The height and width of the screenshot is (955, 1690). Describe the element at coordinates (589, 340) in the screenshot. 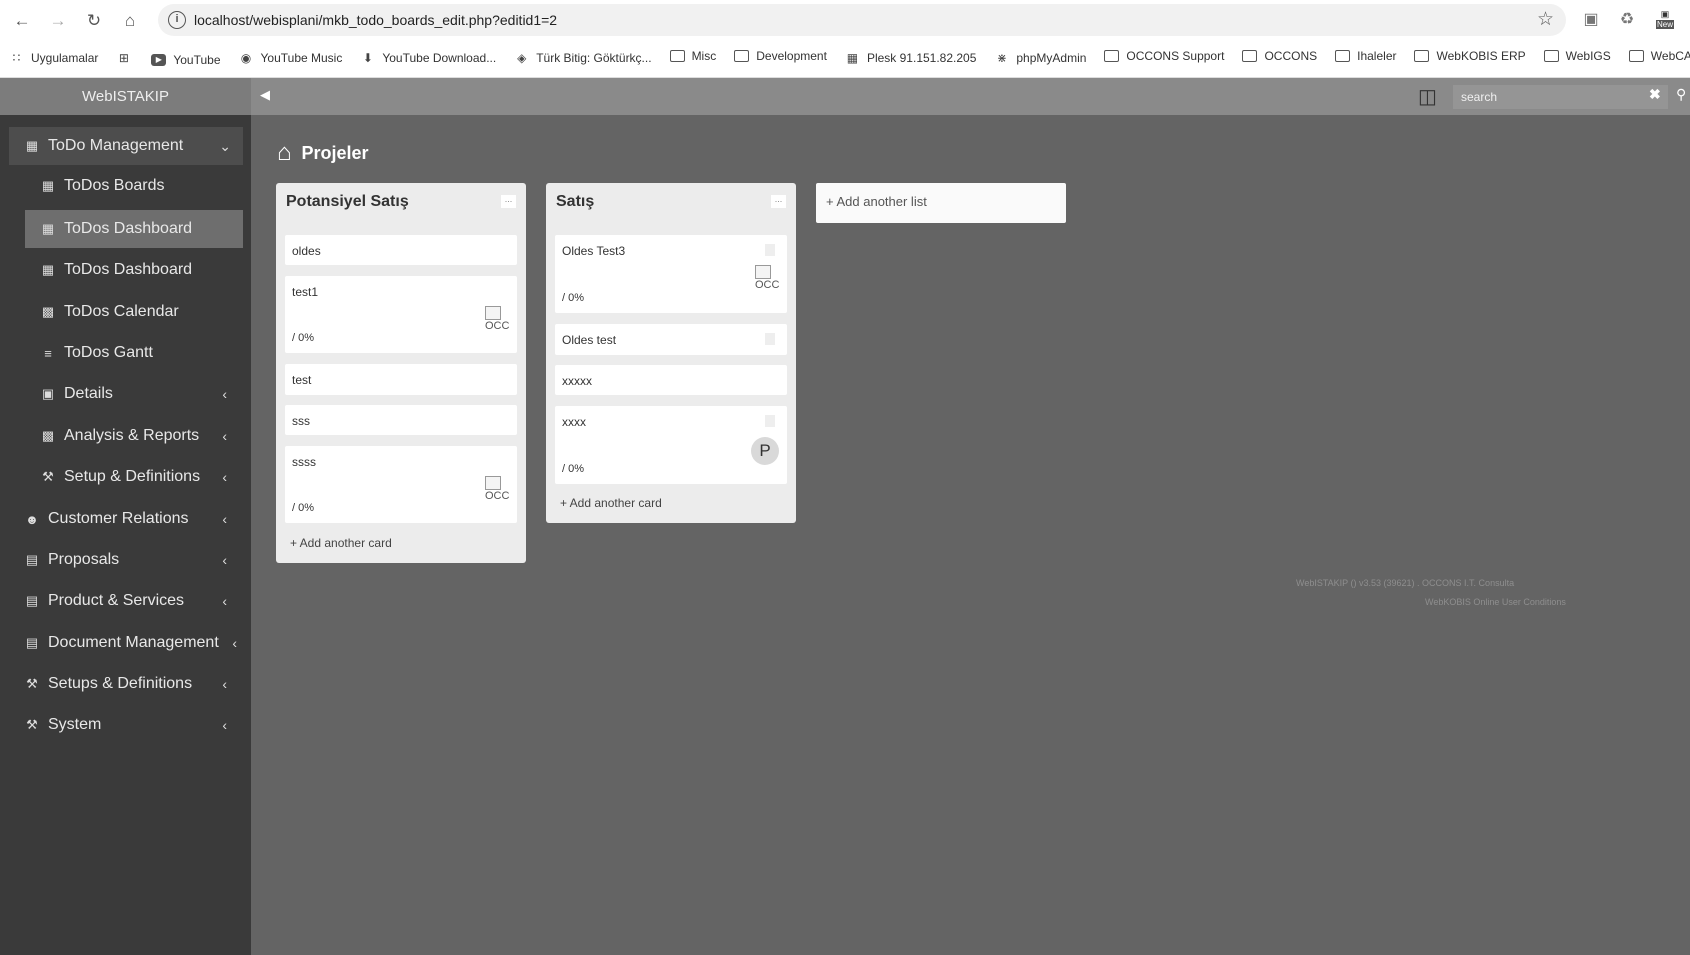

I see `card-title: Oldes test` at that location.